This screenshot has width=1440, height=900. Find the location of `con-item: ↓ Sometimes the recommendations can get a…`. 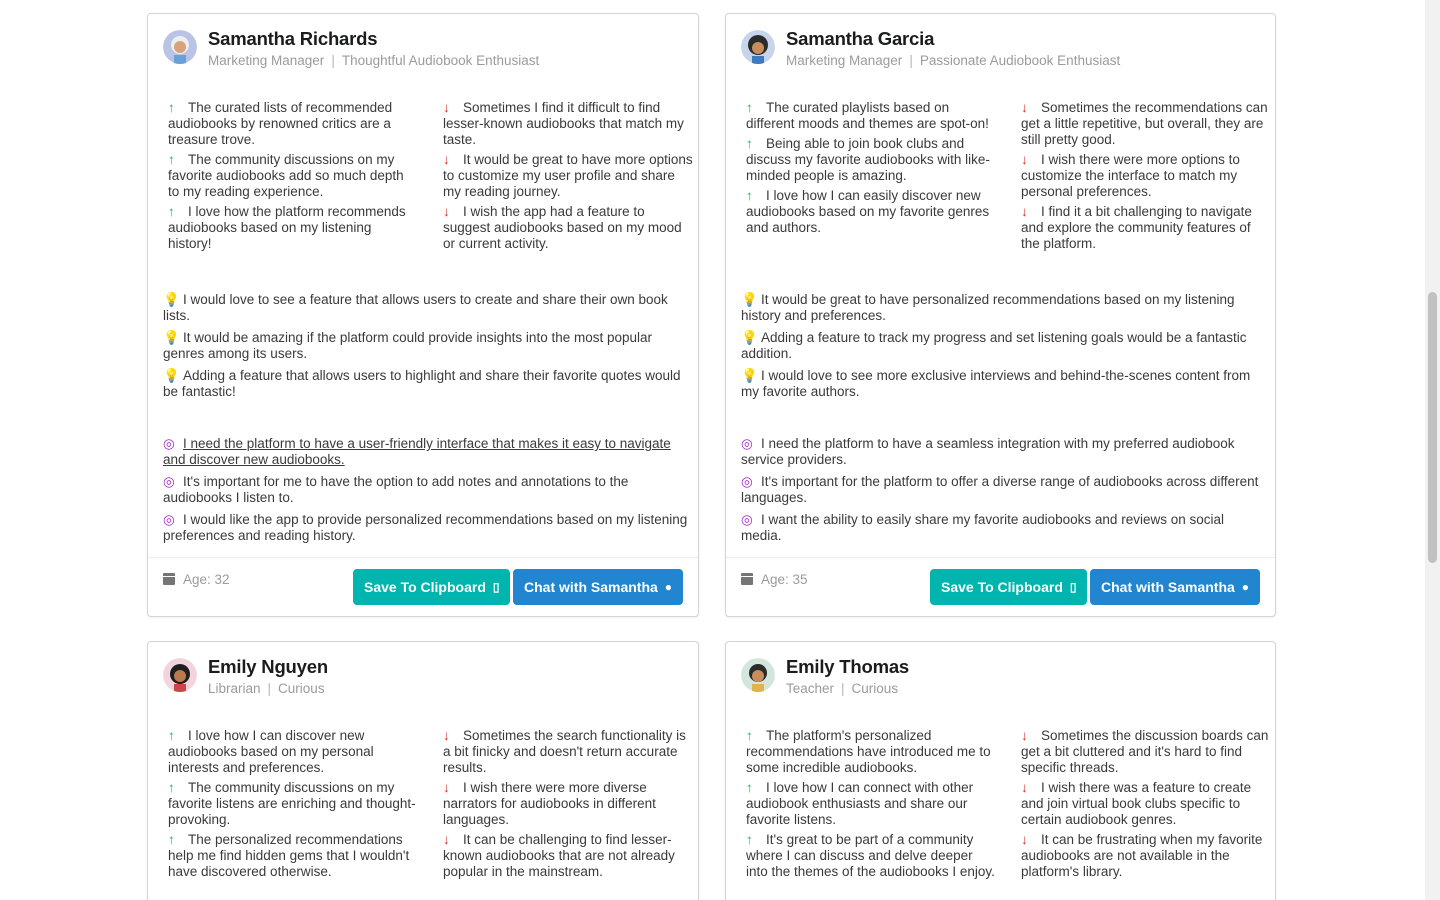

con-item: ↓ Sometimes the recommendations can get a… is located at coordinates (1144, 123).